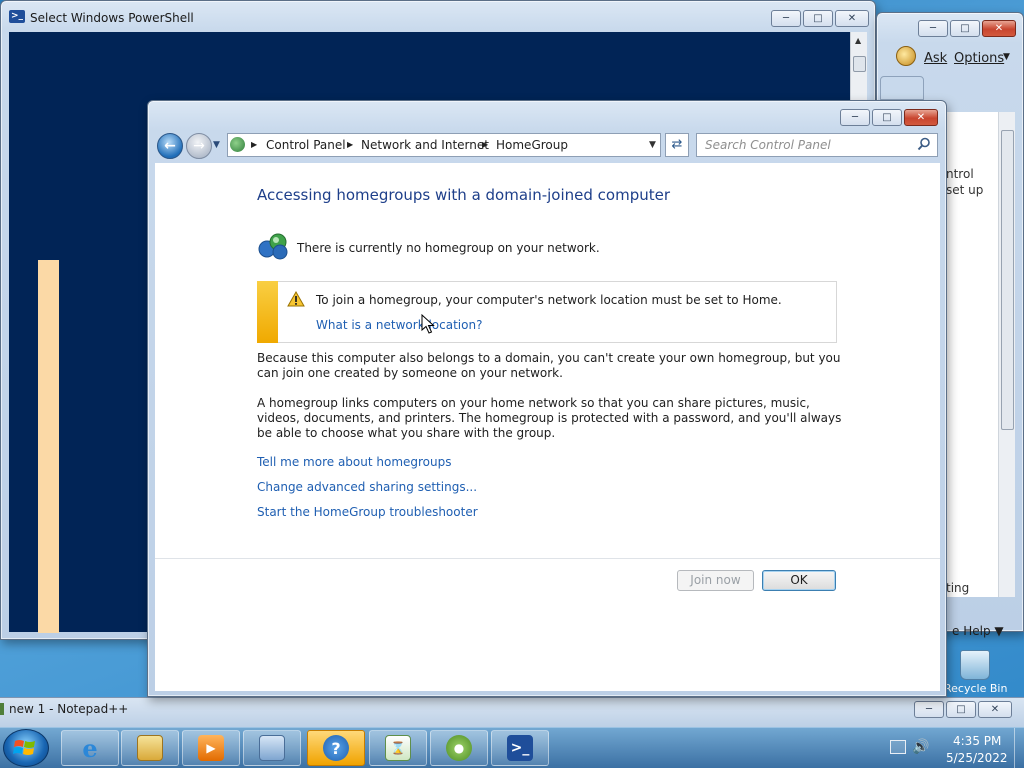  What do you see at coordinates (170, 146) in the screenshot?
I see `back-button: ←` at bounding box center [170, 146].